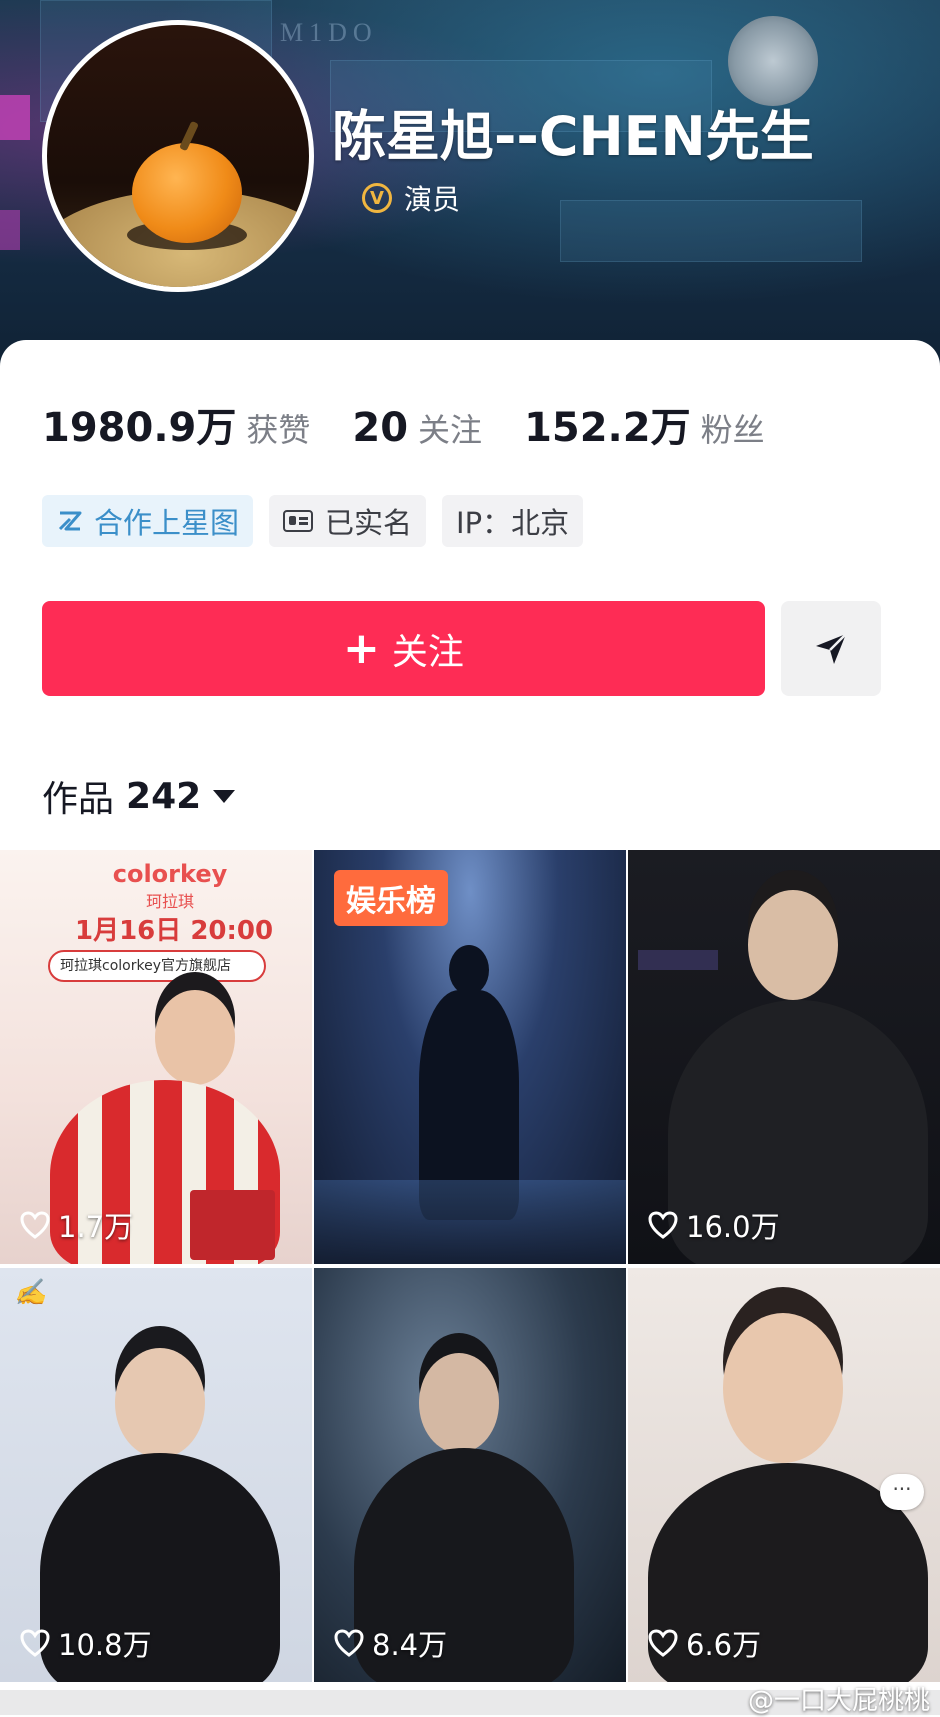 The image size is (940, 1717). I want to click on banner-shop-text: M1DO, so click(329, 32).